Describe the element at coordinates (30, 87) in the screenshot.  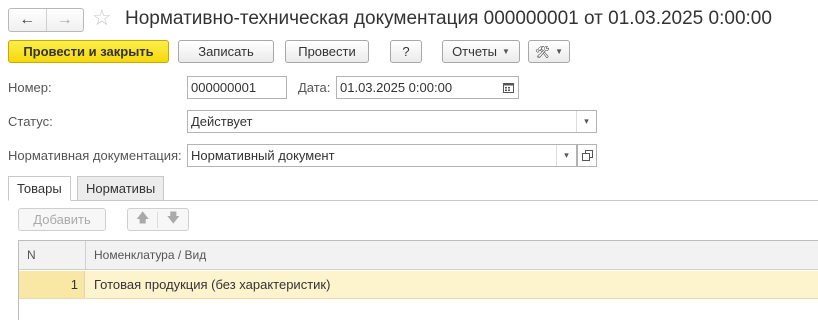
I see `number-label: Номер:` at that location.